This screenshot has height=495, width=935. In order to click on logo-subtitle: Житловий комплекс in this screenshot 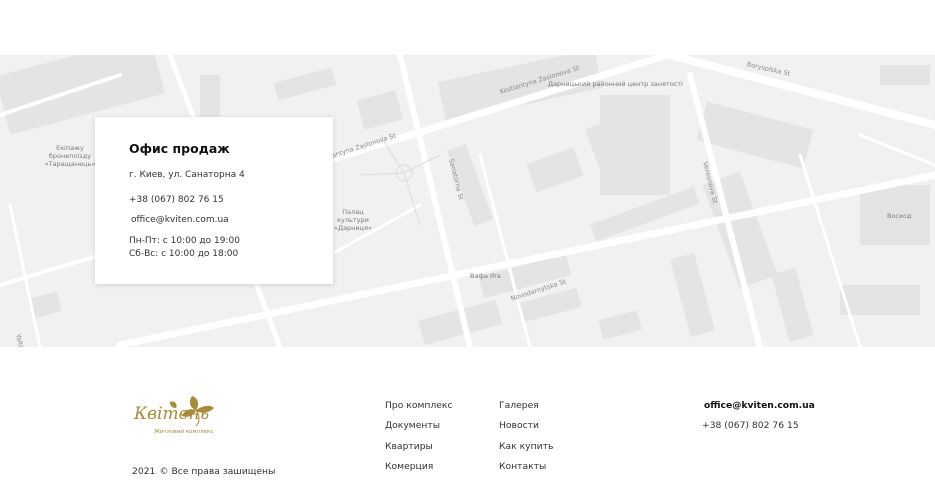, I will do `click(184, 432)`.